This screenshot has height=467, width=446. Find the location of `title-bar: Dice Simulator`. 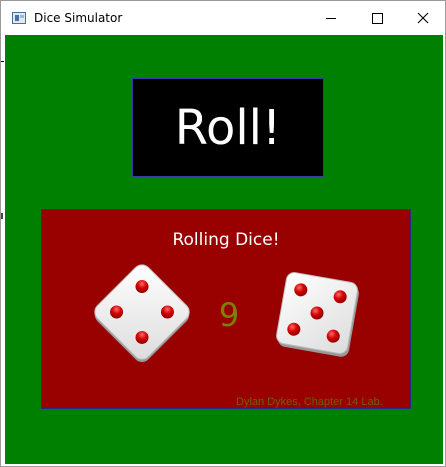

title-bar: Dice Simulator is located at coordinates (223, 18).